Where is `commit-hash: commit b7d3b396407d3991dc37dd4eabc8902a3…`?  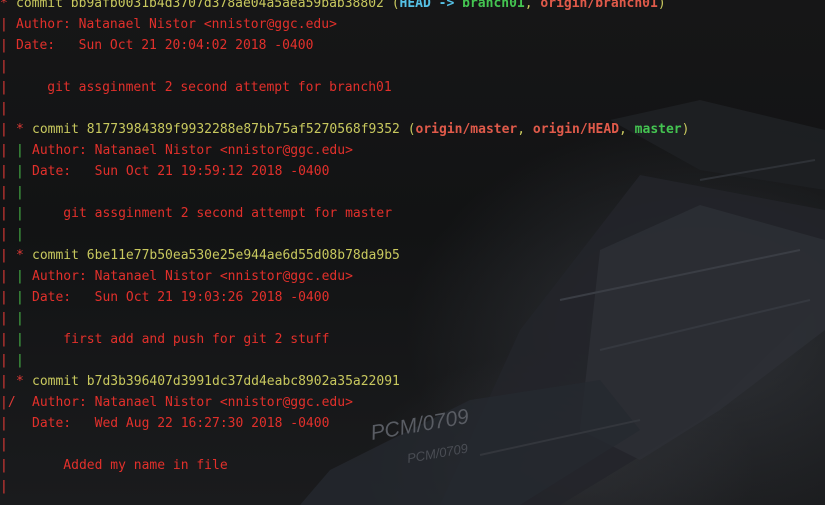 commit-hash: commit b7d3b396407d3991dc37dd4eabc8902a3… is located at coordinates (216, 381).